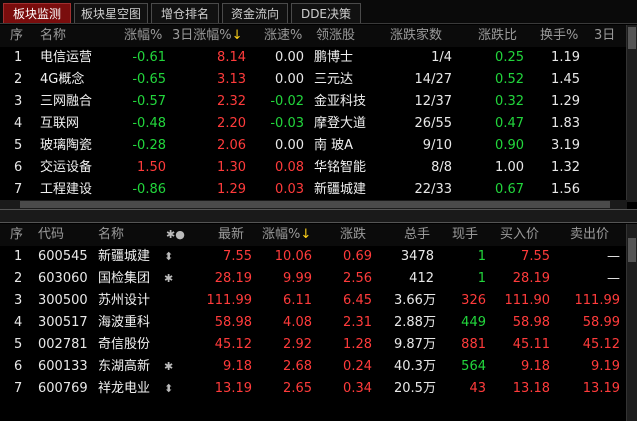 The width and height of the screenshot is (637, 421). Describe the element at coordinates (340, 123) in the screenshot. I see `leader-stock: 摩登大道` at that location.